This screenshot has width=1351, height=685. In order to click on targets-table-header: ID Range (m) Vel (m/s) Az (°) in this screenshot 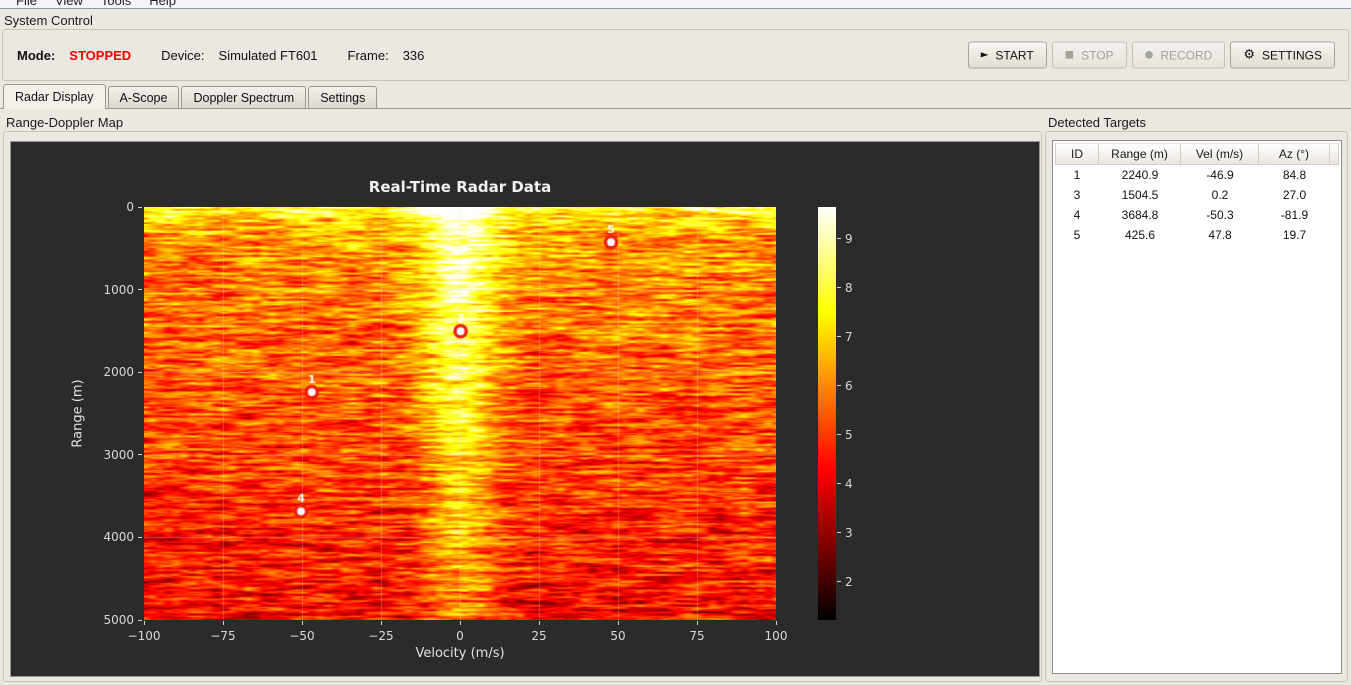, I will do `click(1197, 154)`.